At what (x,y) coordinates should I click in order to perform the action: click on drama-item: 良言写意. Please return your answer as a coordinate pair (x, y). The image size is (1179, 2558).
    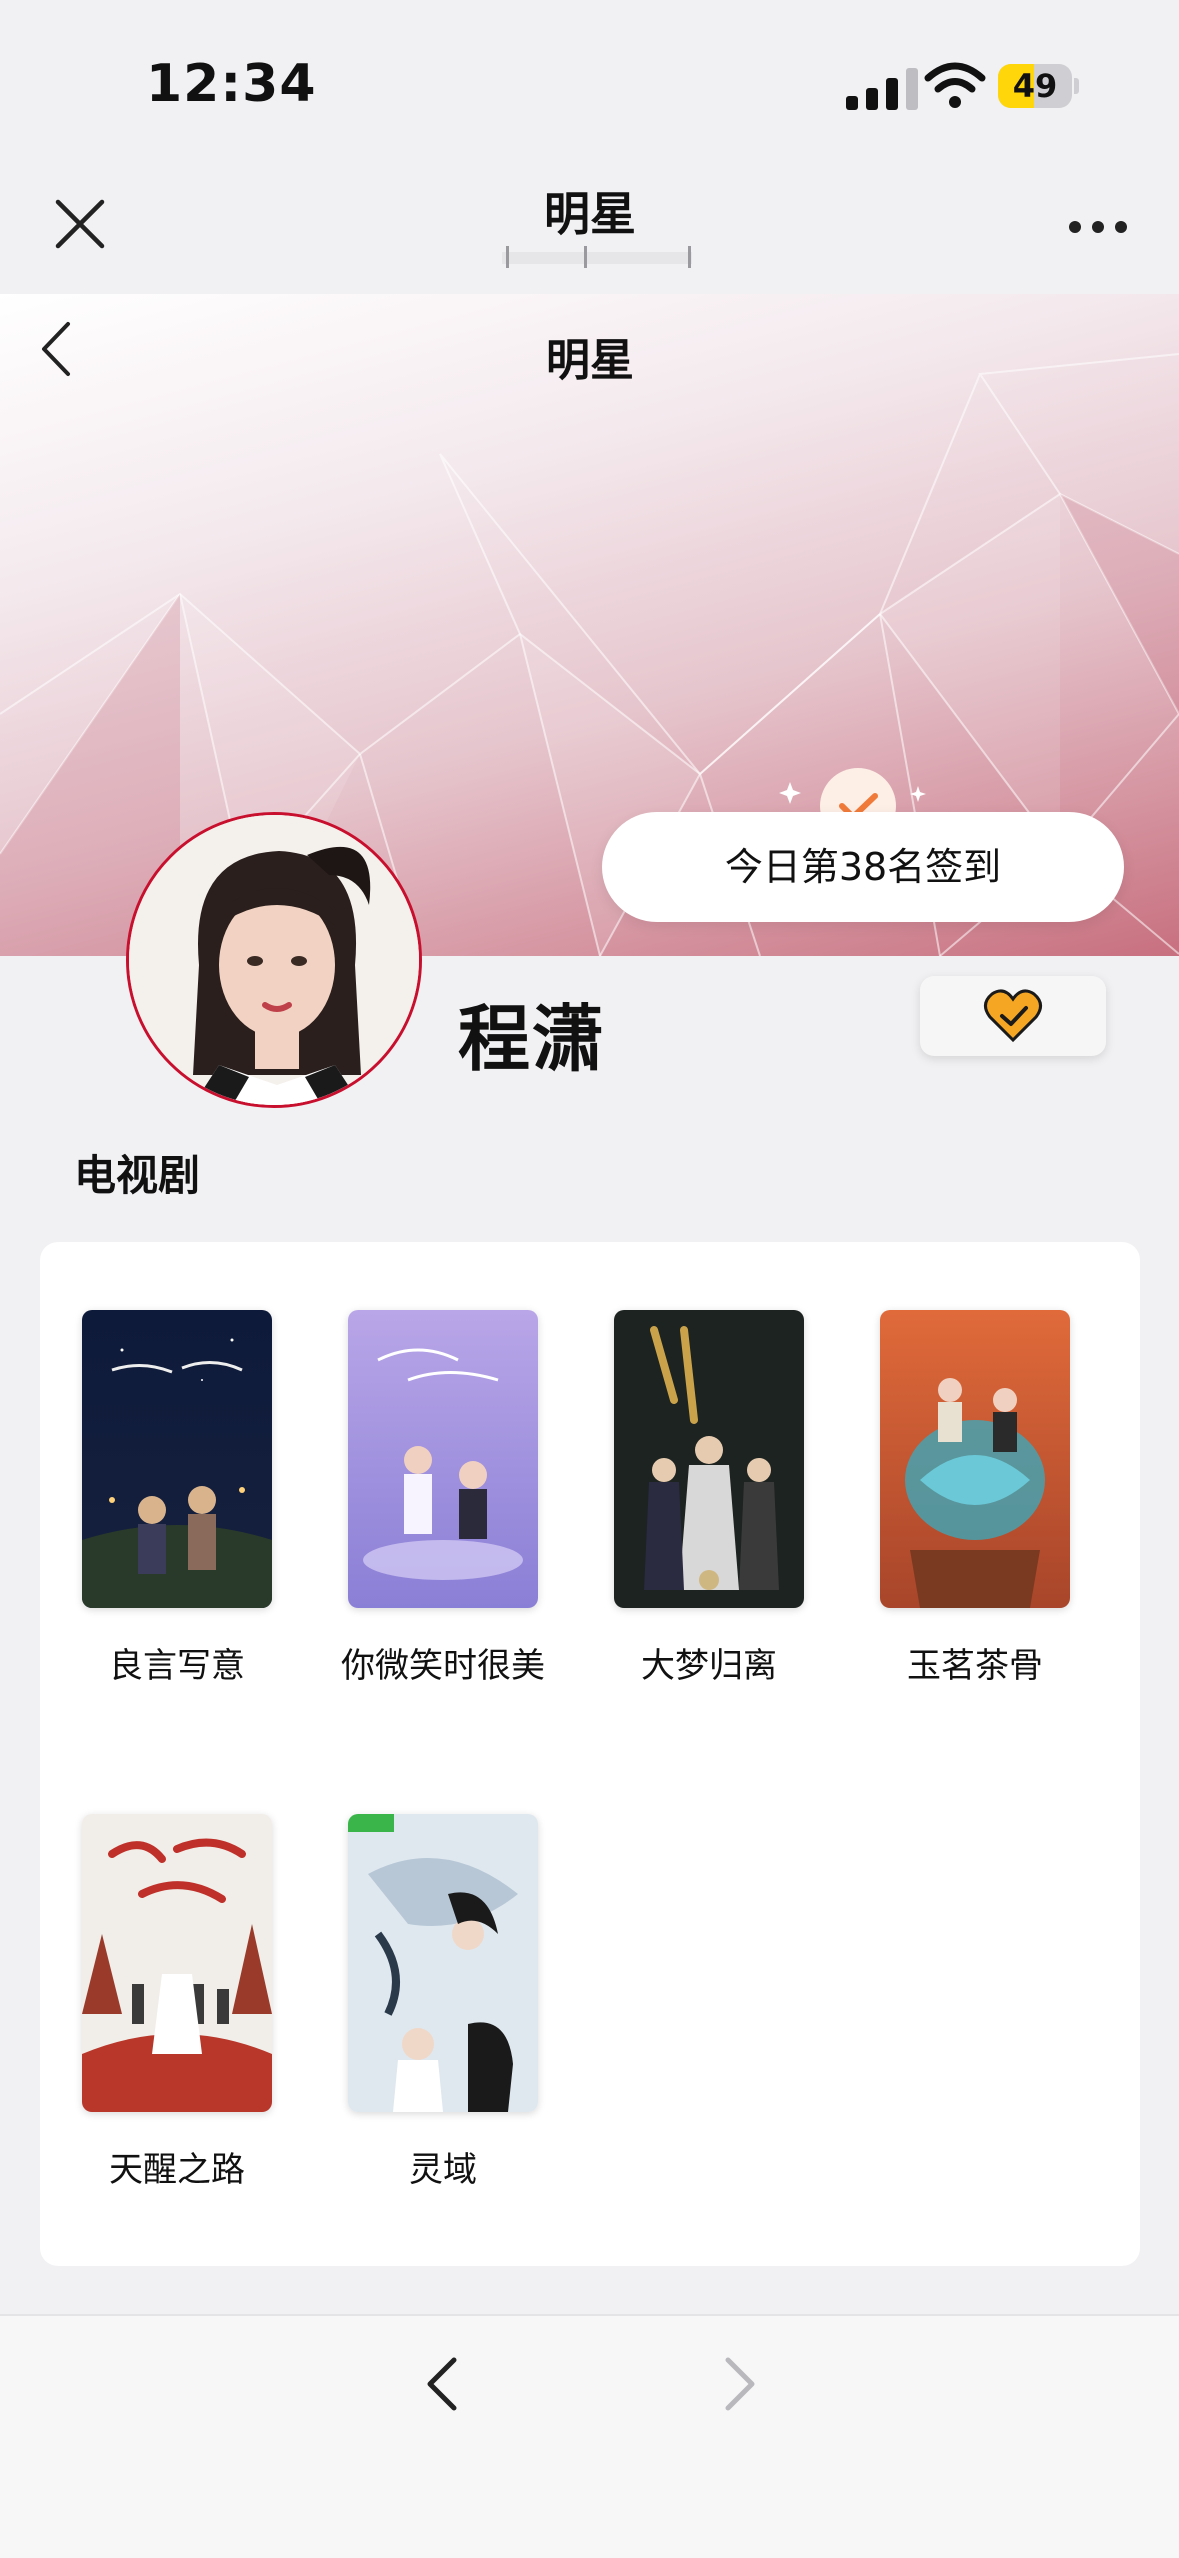
    Looking at the image, I should click on (177, 1500).